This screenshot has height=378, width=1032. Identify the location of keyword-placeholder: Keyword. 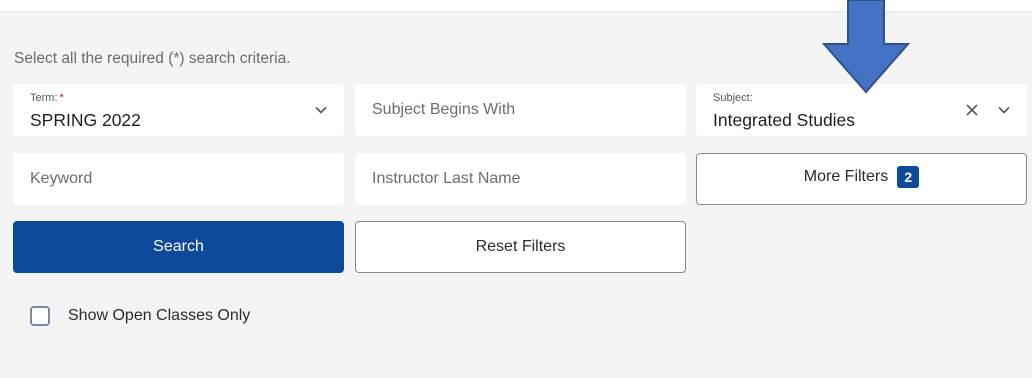
(61, 178).